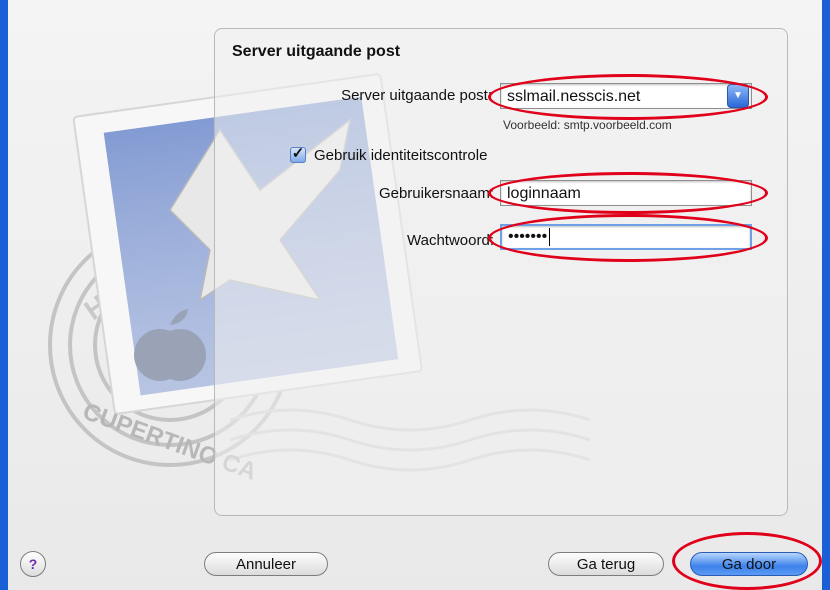 This screenshot has height=590, width=830. I want to click on smtp-server-label: Server uitgaande post:, so click(416, 95).